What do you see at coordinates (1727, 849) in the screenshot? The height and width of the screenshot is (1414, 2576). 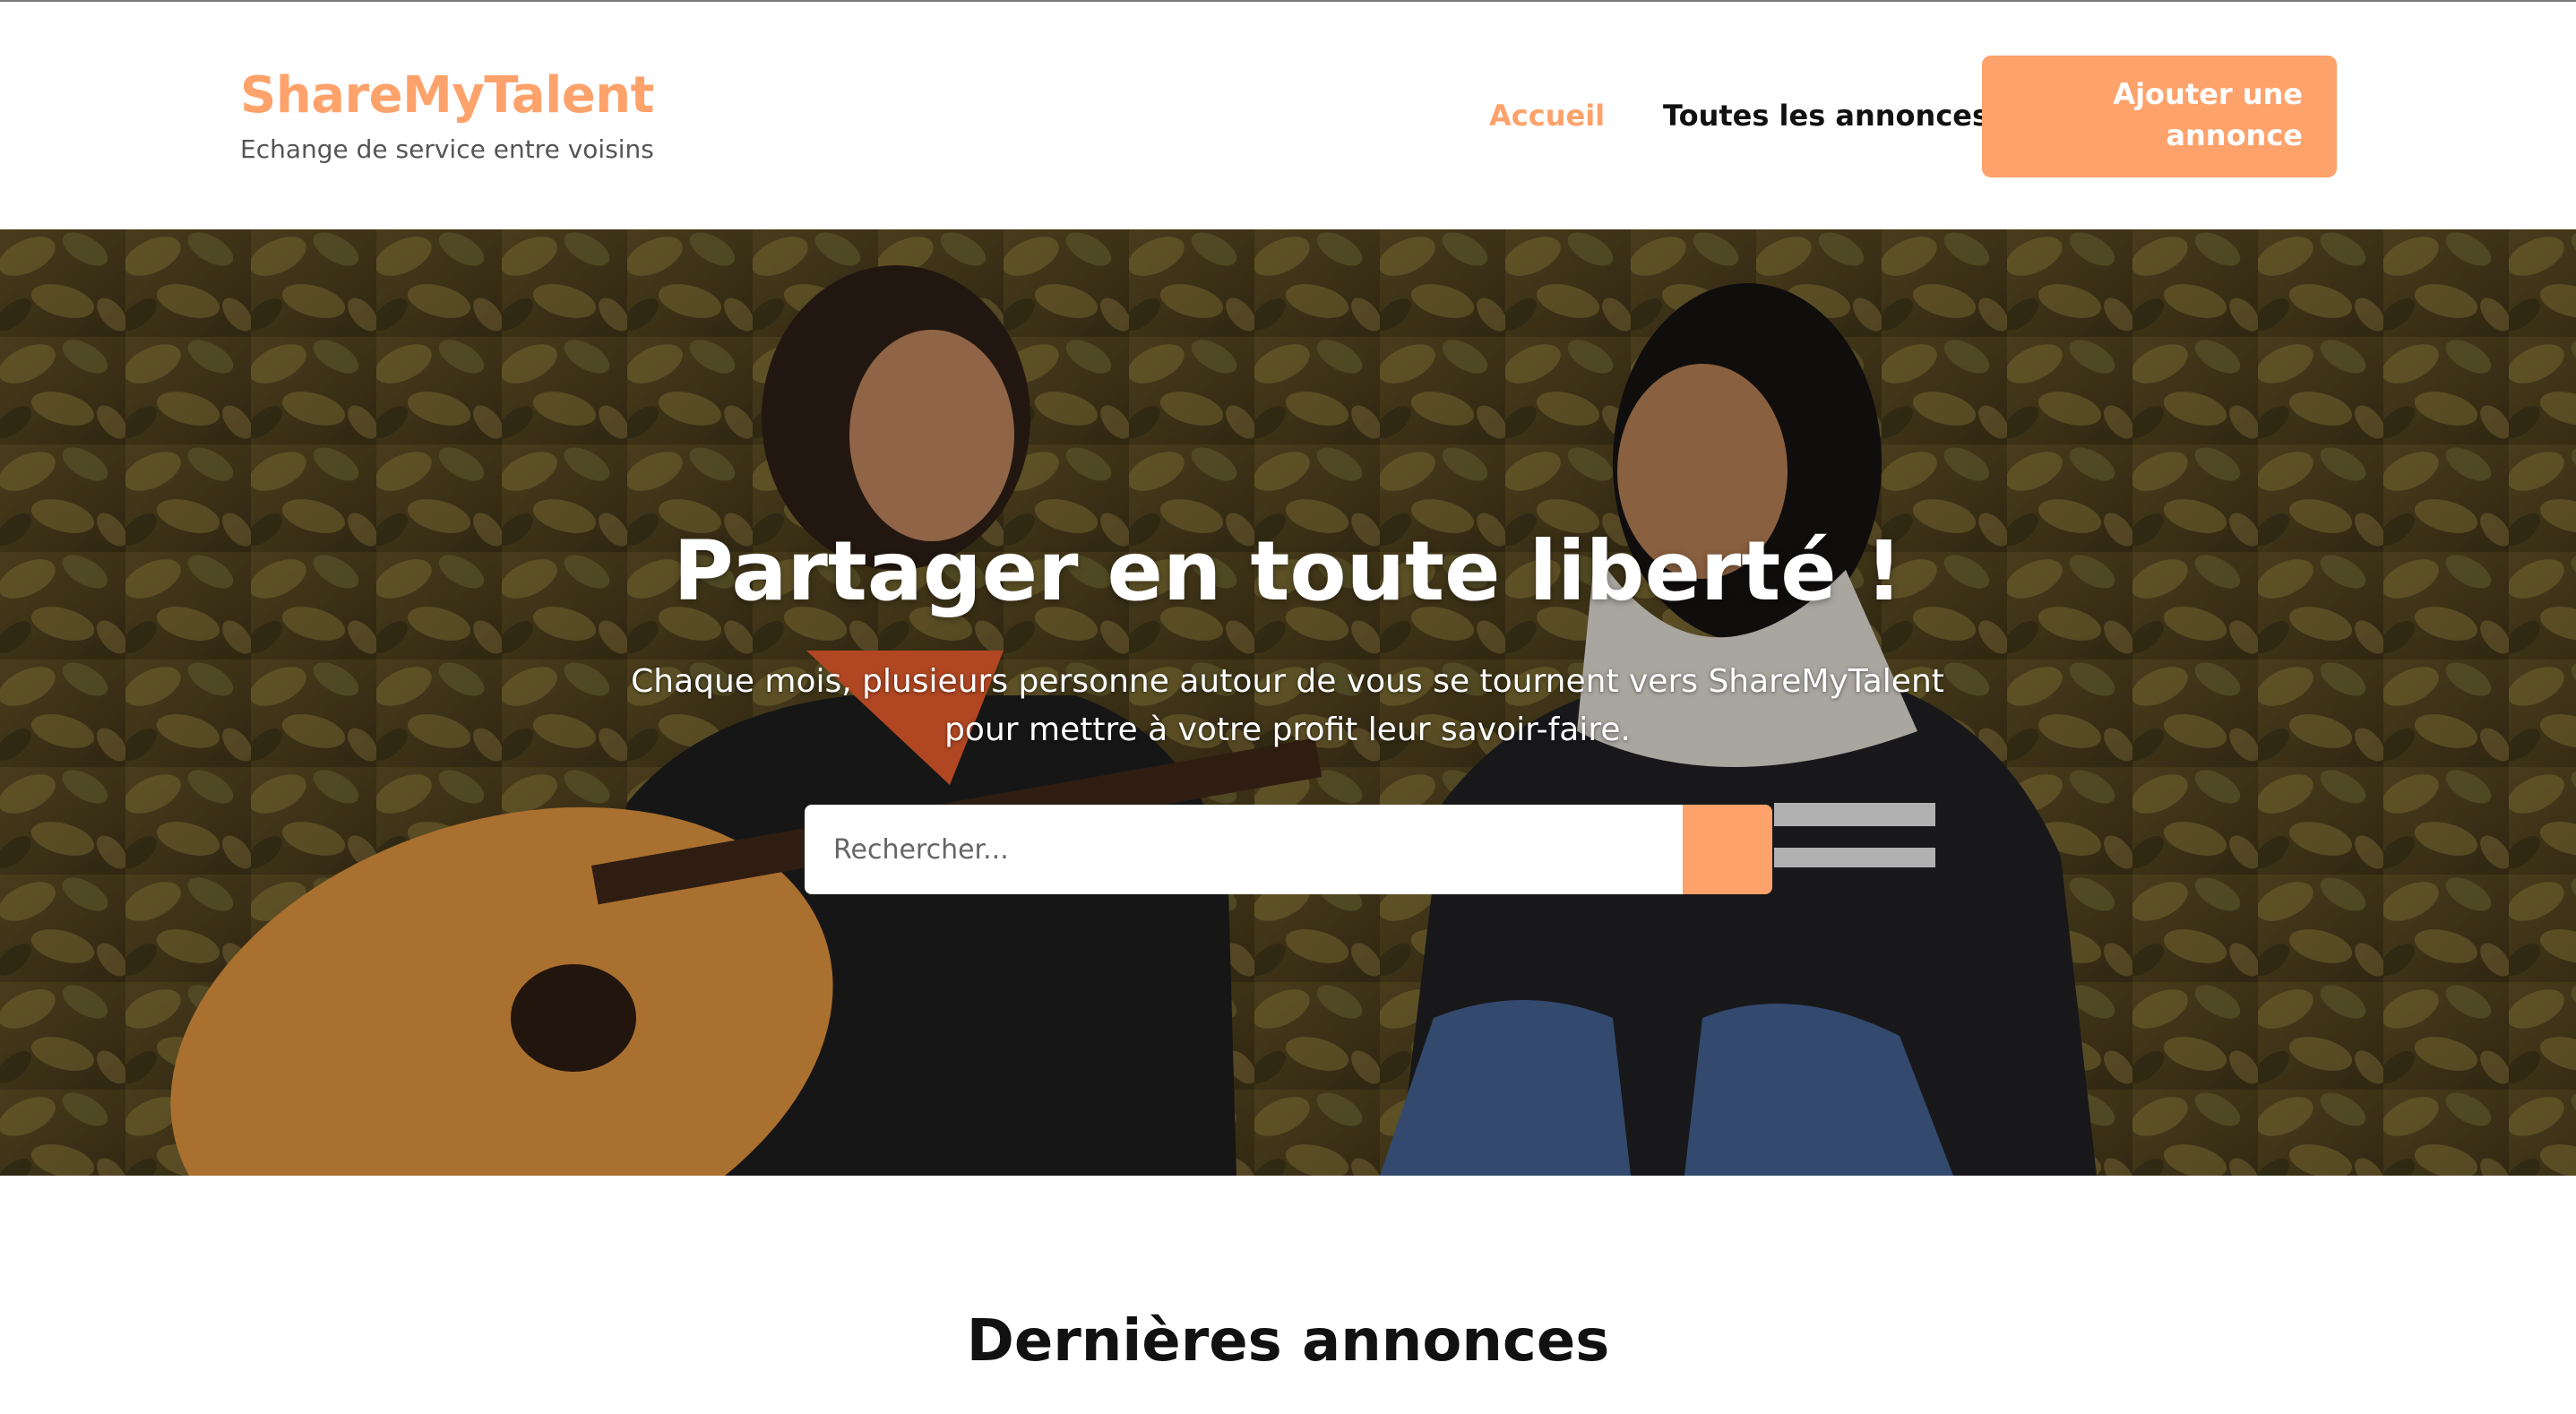 I see `search-button` at bounding box center [1727, 849].